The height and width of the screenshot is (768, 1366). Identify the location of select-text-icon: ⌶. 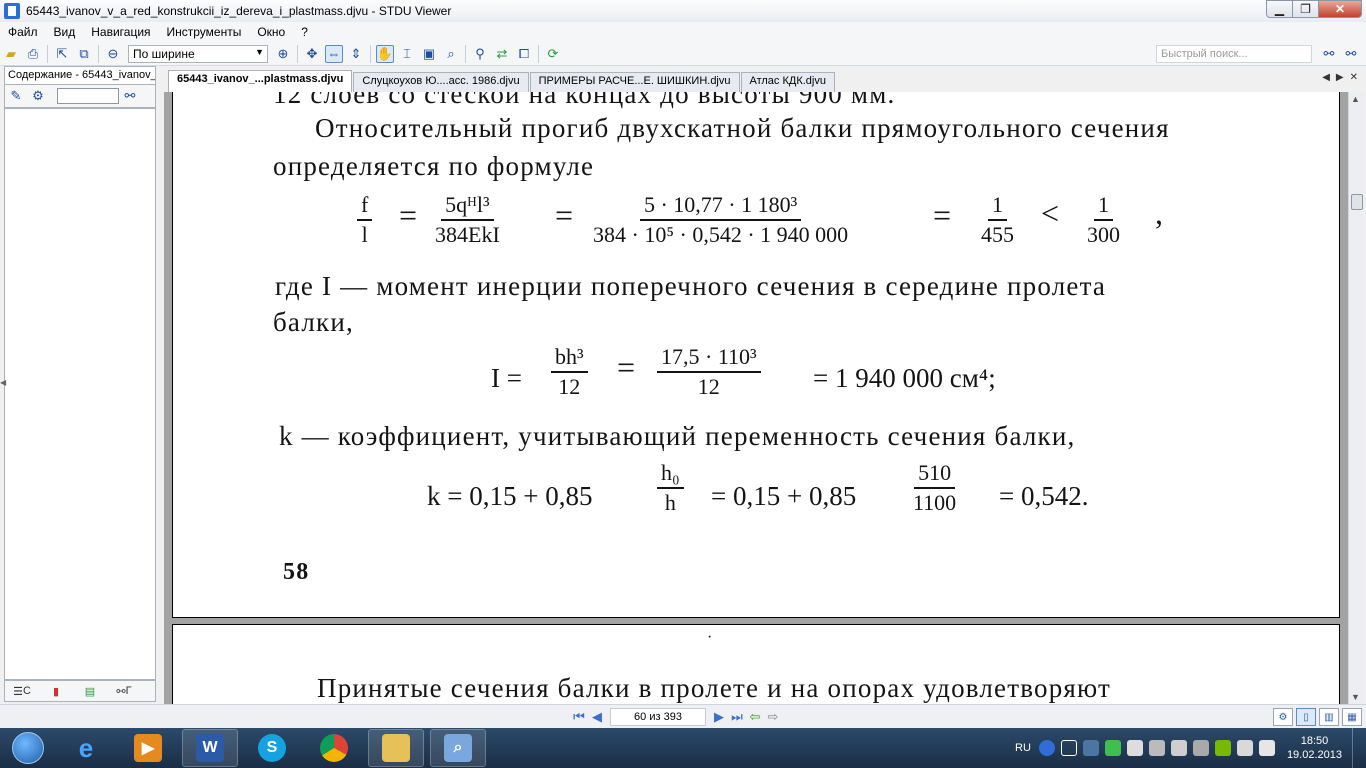
(407, 54).